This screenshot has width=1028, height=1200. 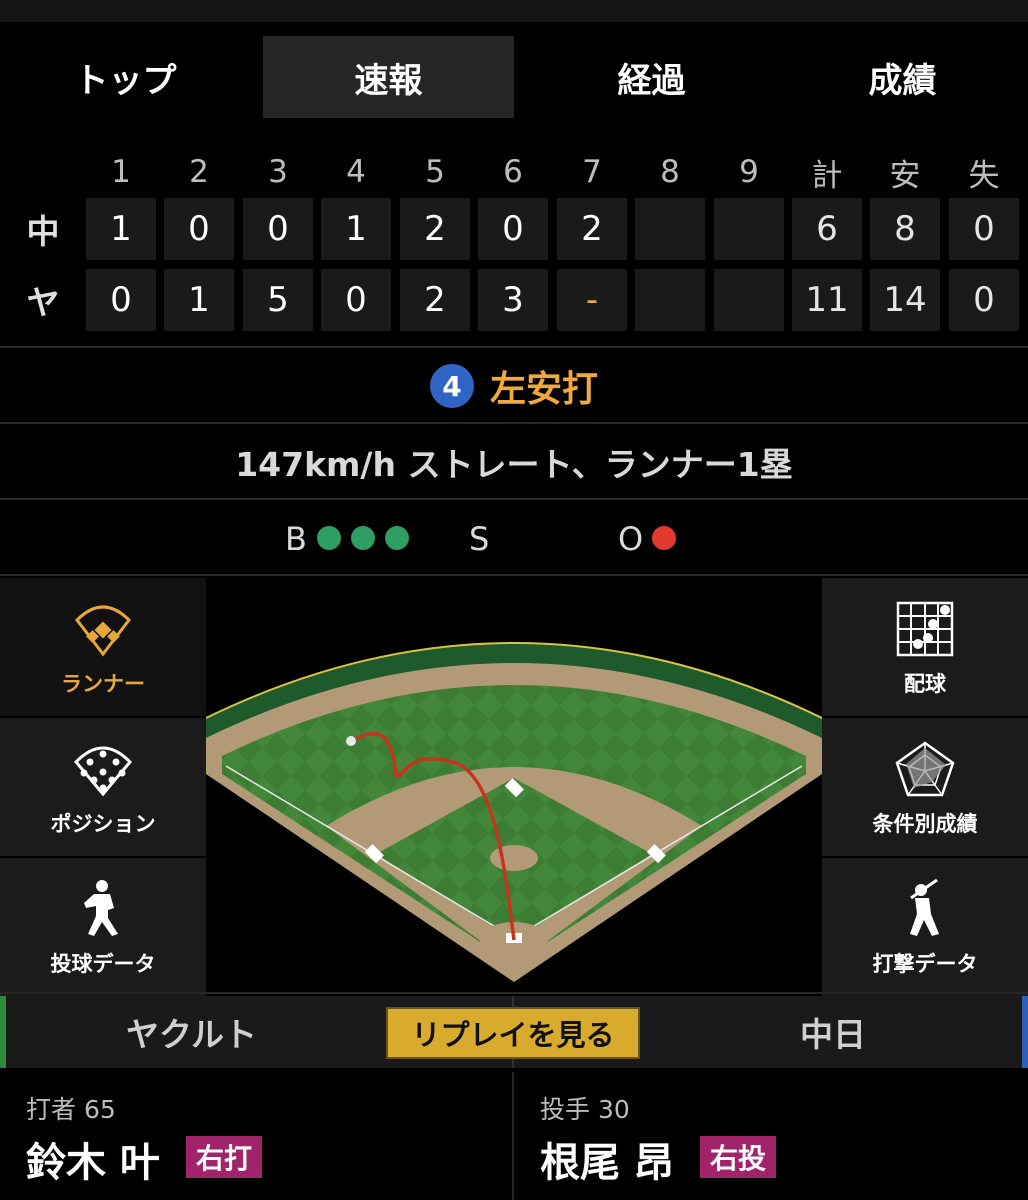 What do you see at coordinates (479, 539) in the screenshot?
I see `strikes-label: S` at bounding box center [479, 539].